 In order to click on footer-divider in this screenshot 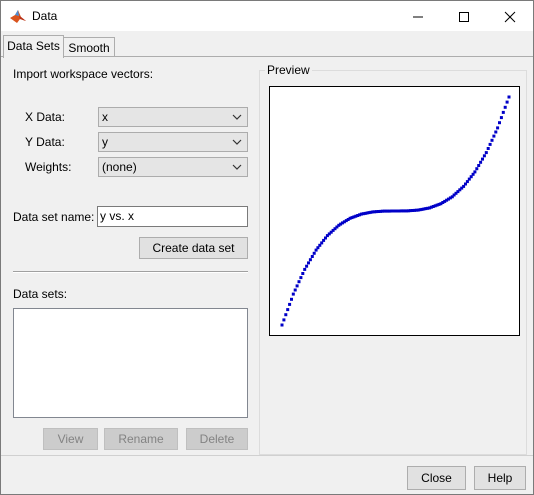, I will do `click(267, 455)`.